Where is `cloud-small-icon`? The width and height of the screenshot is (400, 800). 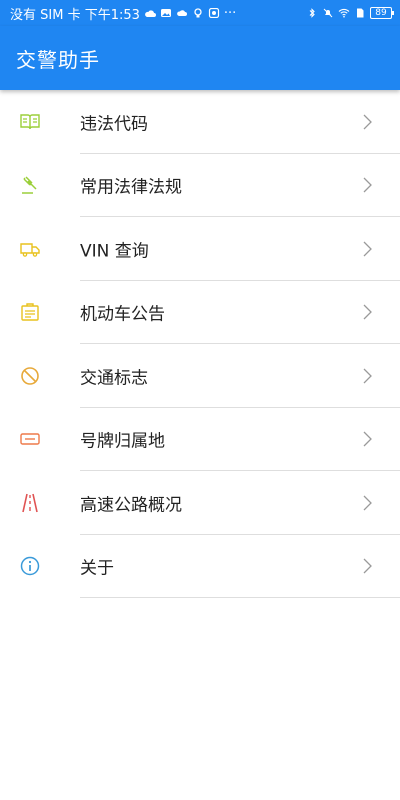
cloud-small-icon is located at coordinates (182, 13).